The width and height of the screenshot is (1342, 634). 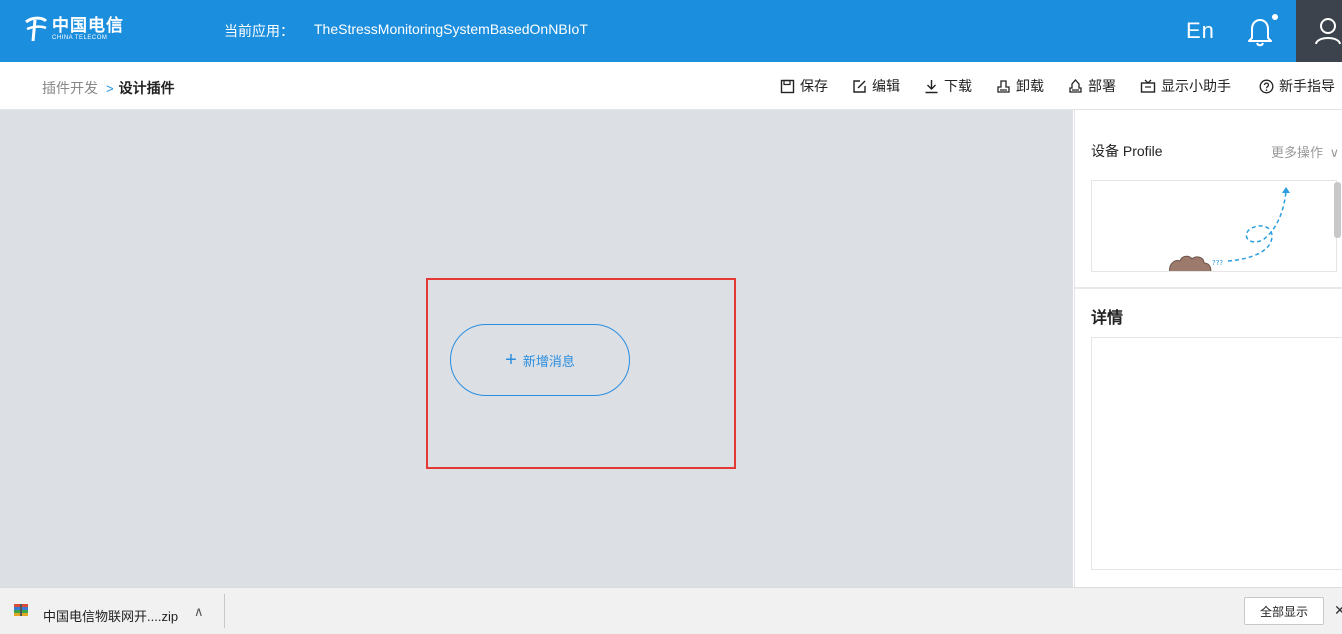 What do you see at coordinates (199, 612) in the screenshot?
I see `chevron-up-icon: ∧` at bounding box center [199, 612].